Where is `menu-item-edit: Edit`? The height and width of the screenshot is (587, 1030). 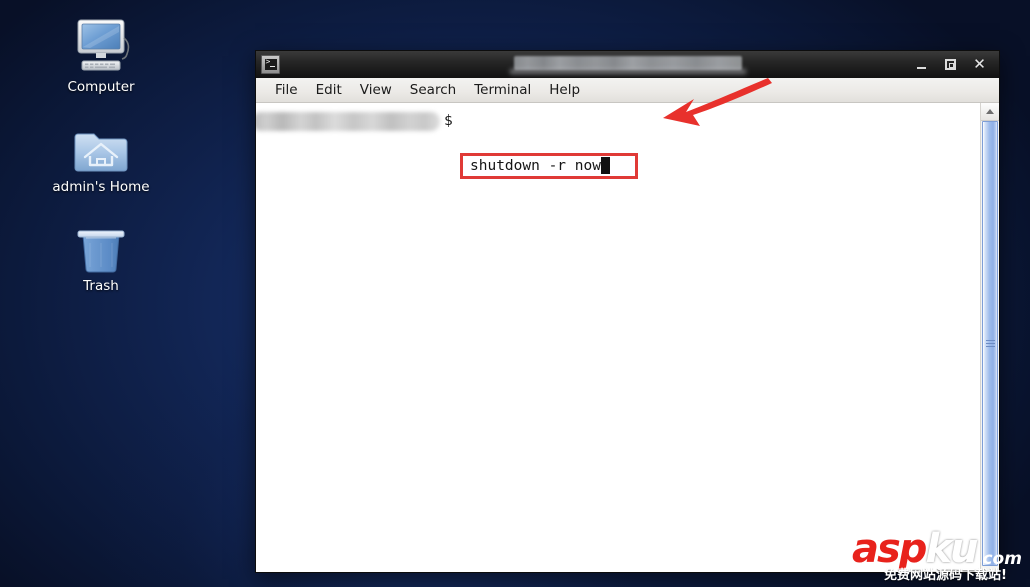 menu-item-edit: Edit is located at coordinates (329, 90).